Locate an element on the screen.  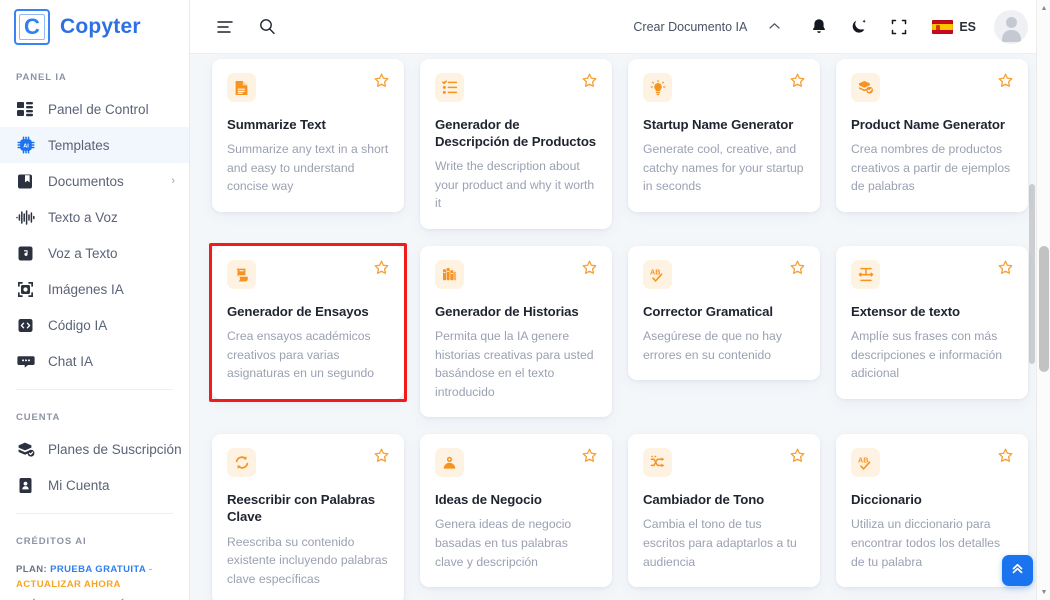
user-avatar-icon is located at coordinates (1011, 27).